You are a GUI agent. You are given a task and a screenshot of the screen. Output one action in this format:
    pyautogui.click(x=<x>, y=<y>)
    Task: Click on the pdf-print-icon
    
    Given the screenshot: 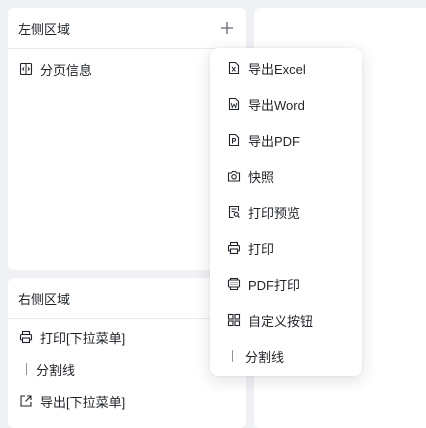 What is the action you would take?
    pyautogui.click(x=234, y=284)
    